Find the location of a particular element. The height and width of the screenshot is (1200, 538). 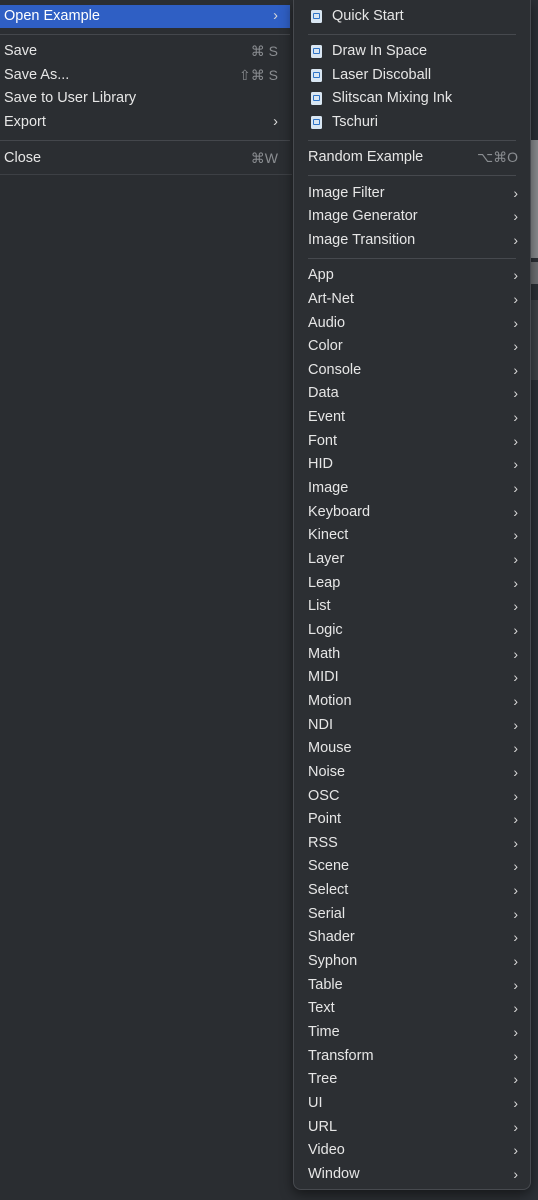

menu-item-category: Mouse › is located at coordinates (412, 749).